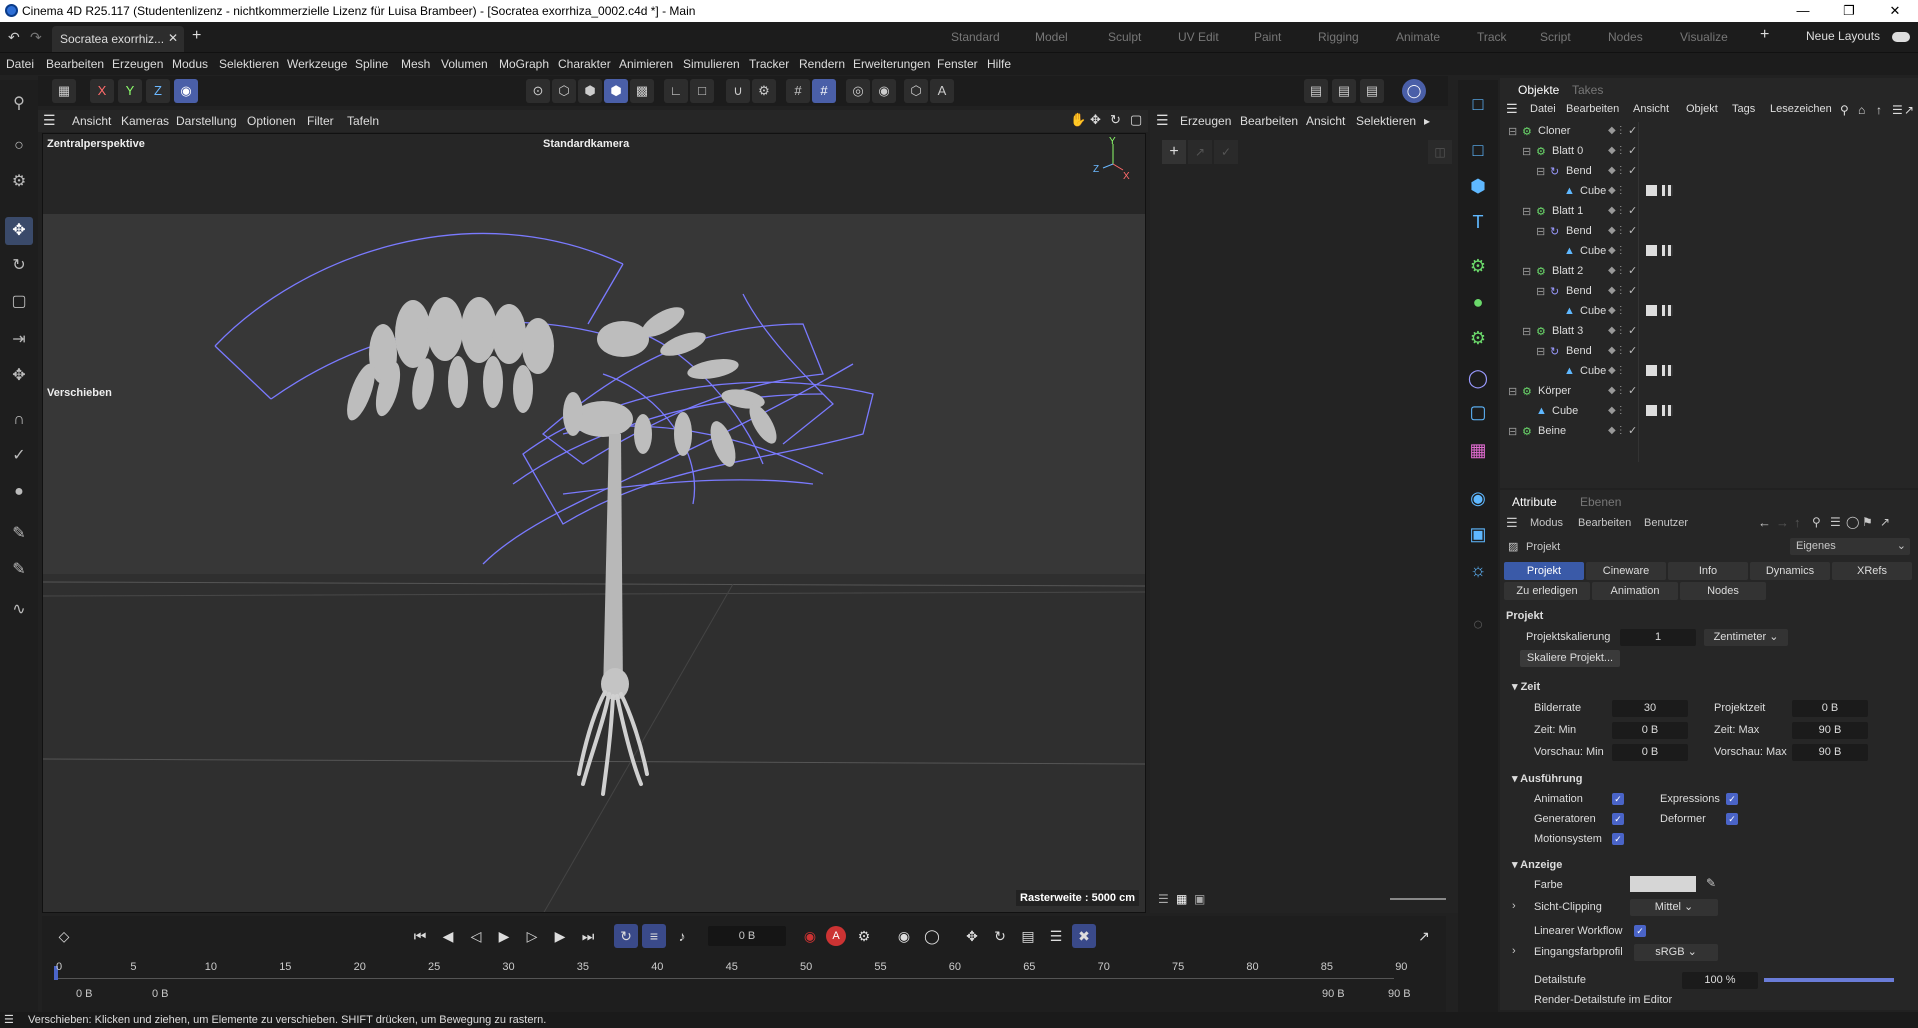  Describe the element at coordinates (1478, 338) in the screenshot. I see `effector-icon: ⚙` at that location.